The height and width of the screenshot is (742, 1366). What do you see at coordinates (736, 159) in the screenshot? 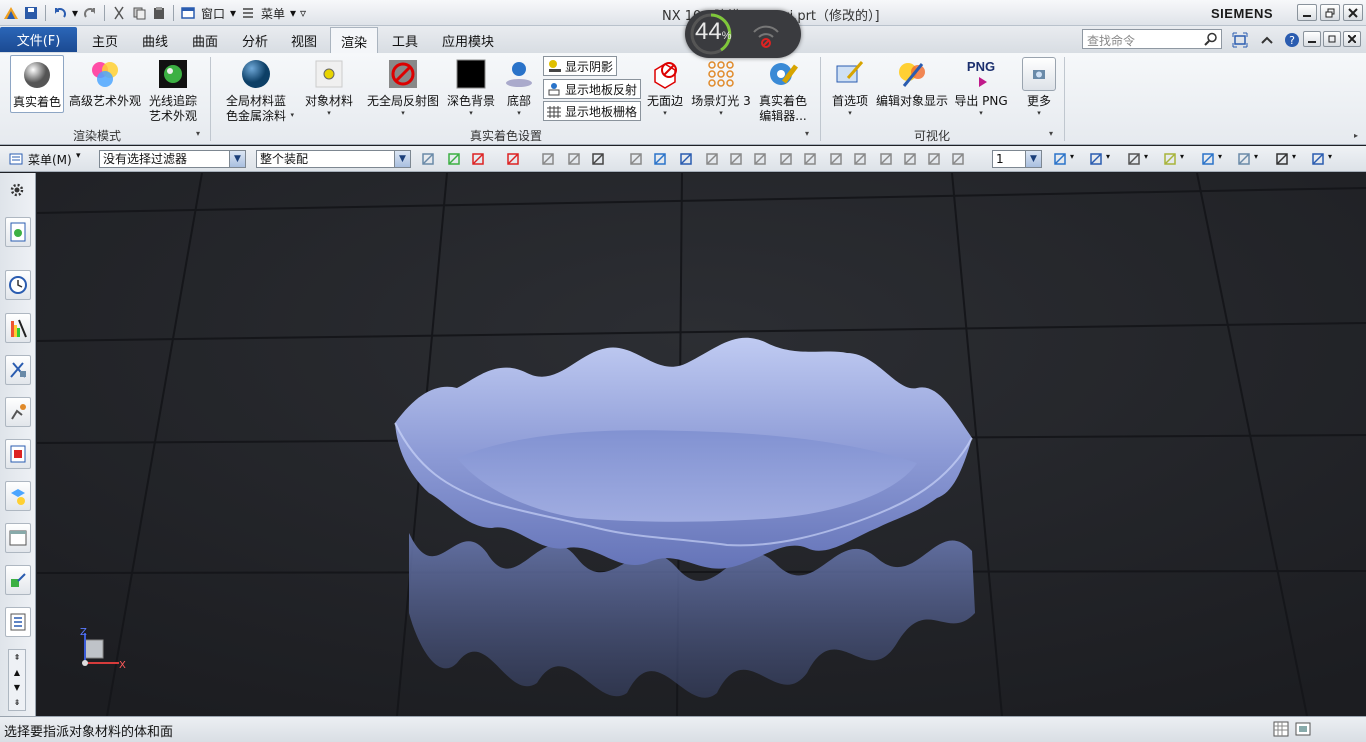
I see `line-midpoint-icon` at bounding box center [736, 159].